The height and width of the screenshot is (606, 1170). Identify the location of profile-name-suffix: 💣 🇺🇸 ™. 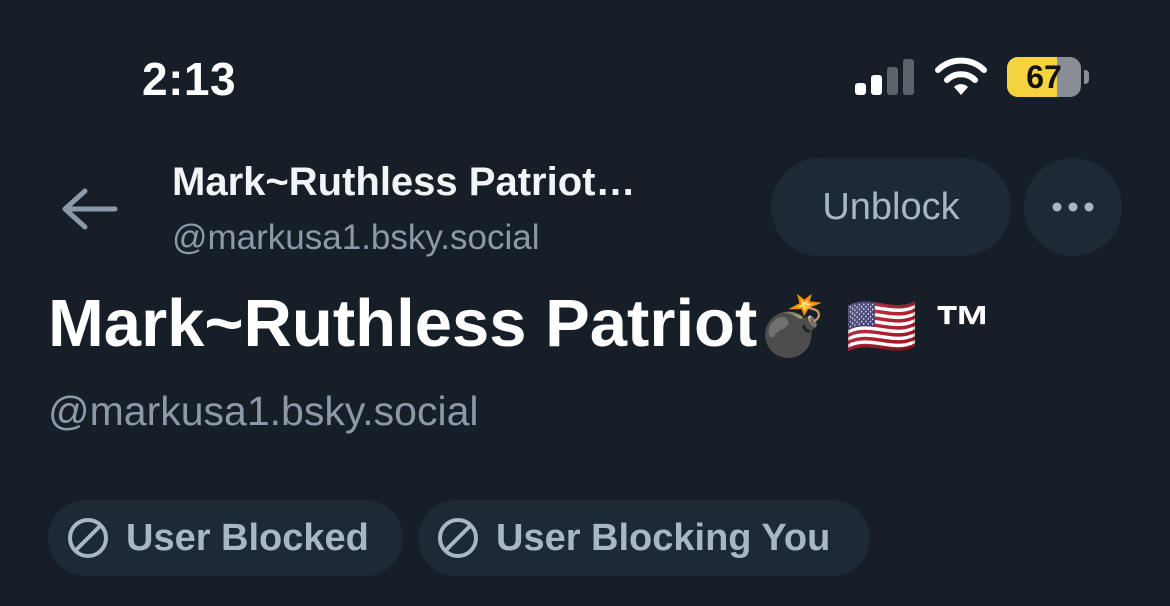
(874, 326).